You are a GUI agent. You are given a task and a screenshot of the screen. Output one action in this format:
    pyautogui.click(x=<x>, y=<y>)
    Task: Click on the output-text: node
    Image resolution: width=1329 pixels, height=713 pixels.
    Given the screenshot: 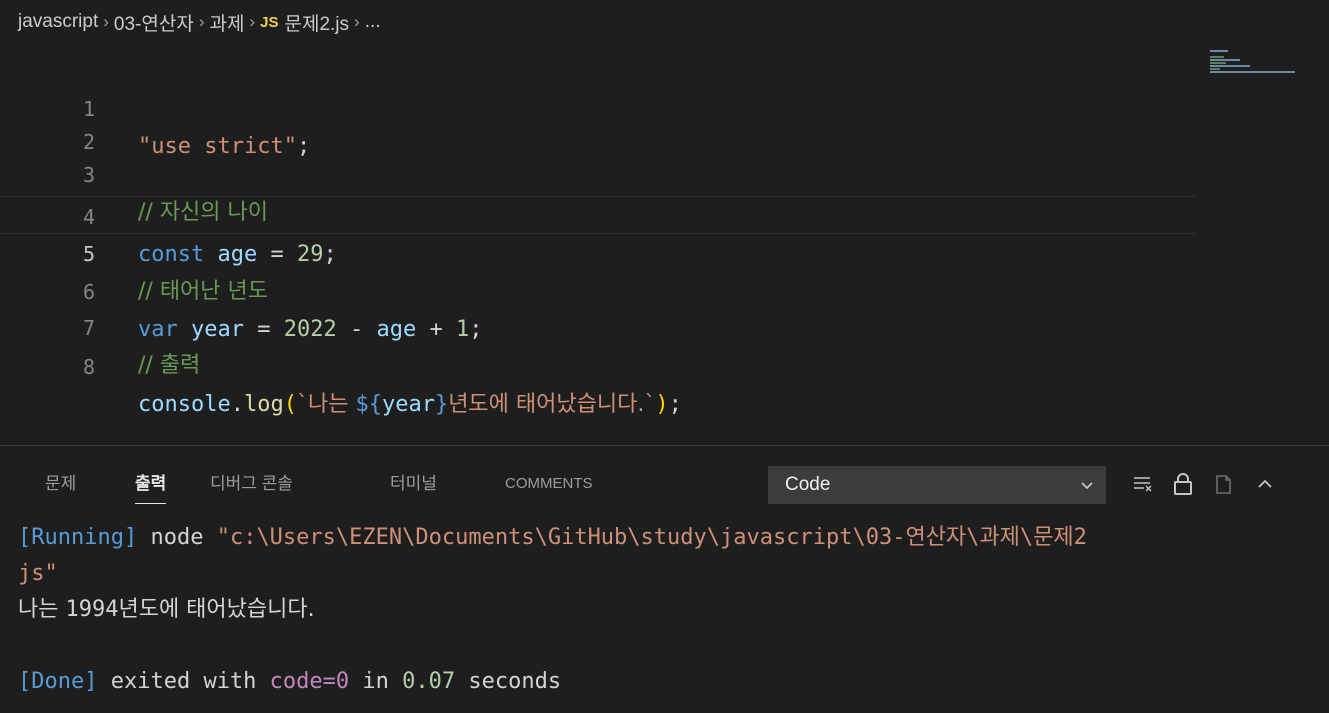 What is the action you would take?
    pyautogui.click(x=177, y=537)
    